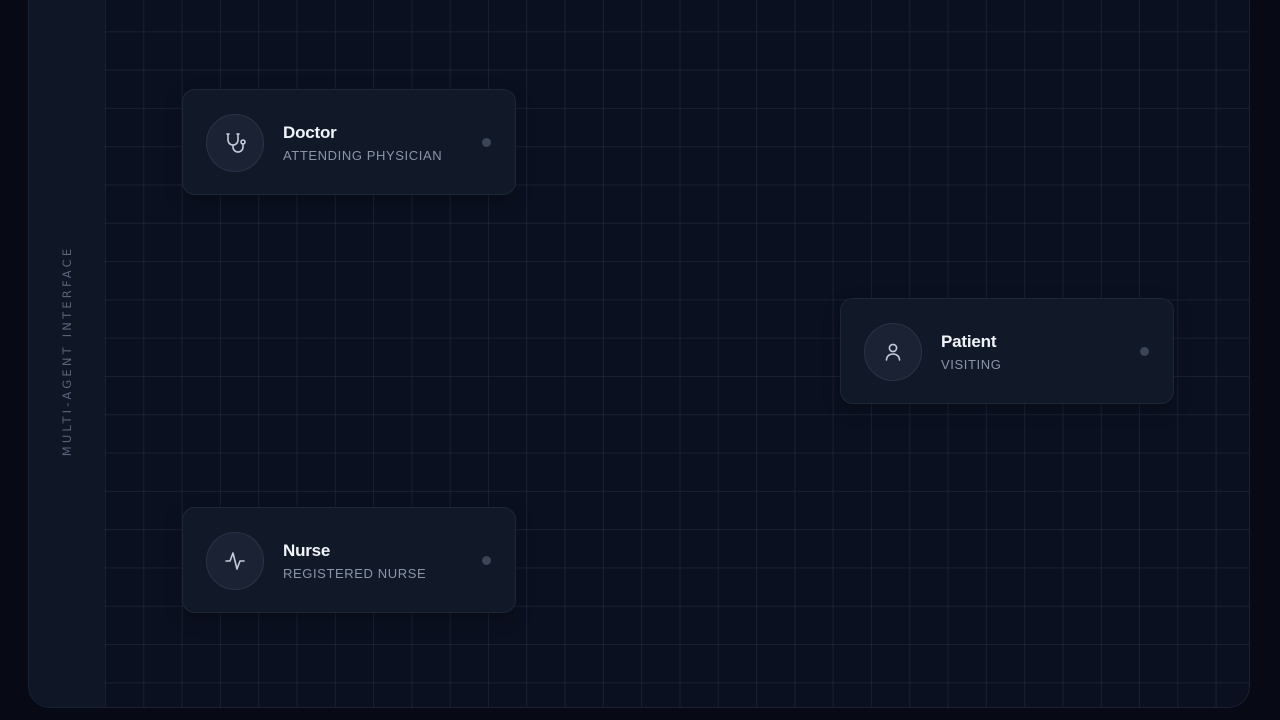 The width and height of the screenshot is (1280, 720). I want to click on agent-name: Nurse, so click(307, 550).